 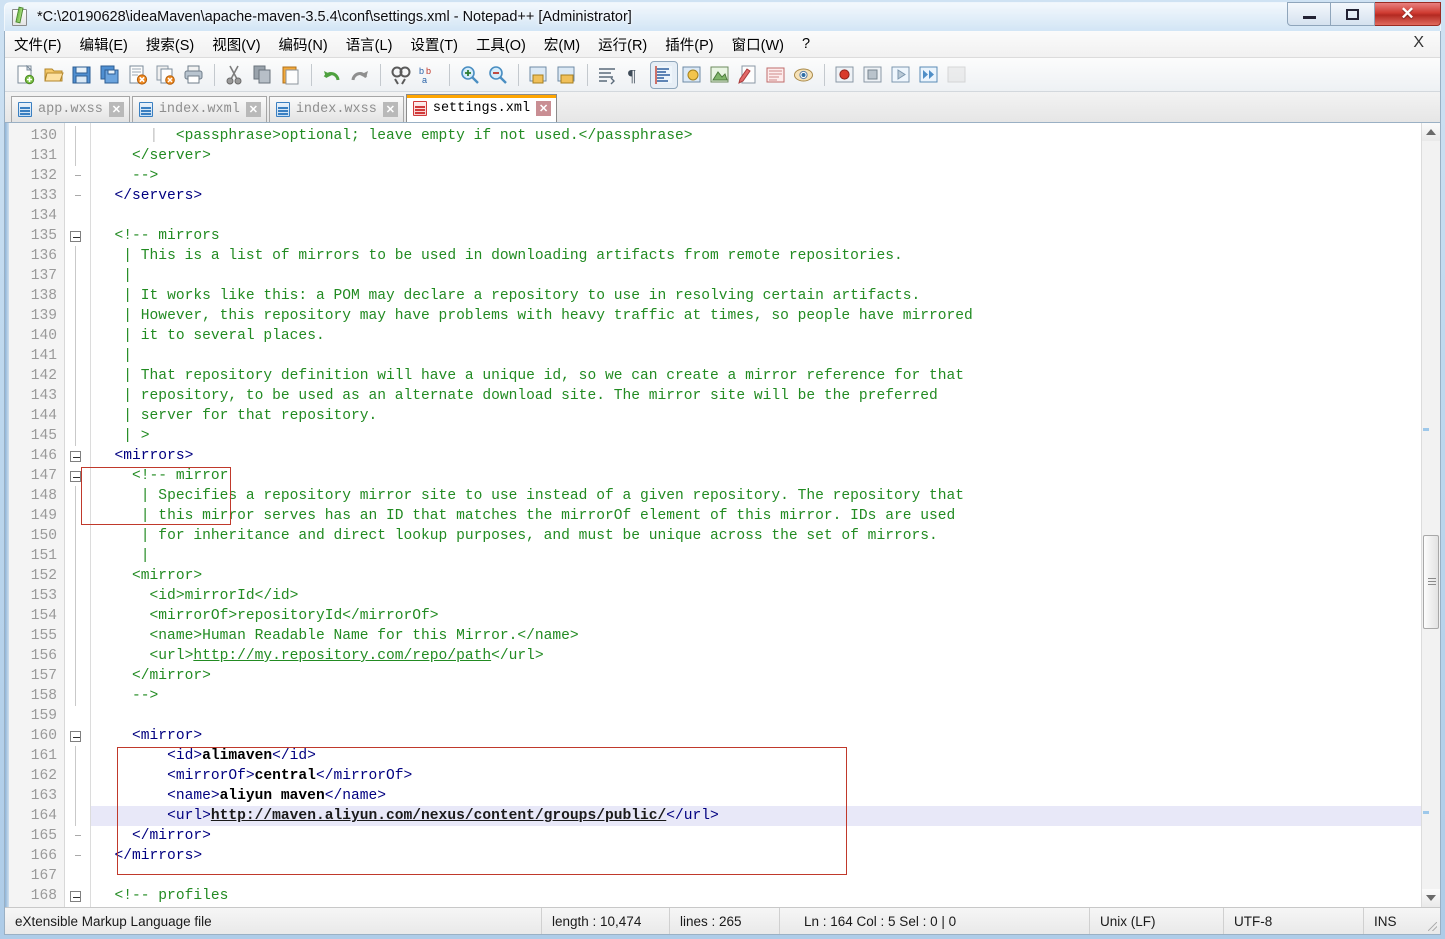 I want to click on play-macro-icon, so click(x=901, y=75).